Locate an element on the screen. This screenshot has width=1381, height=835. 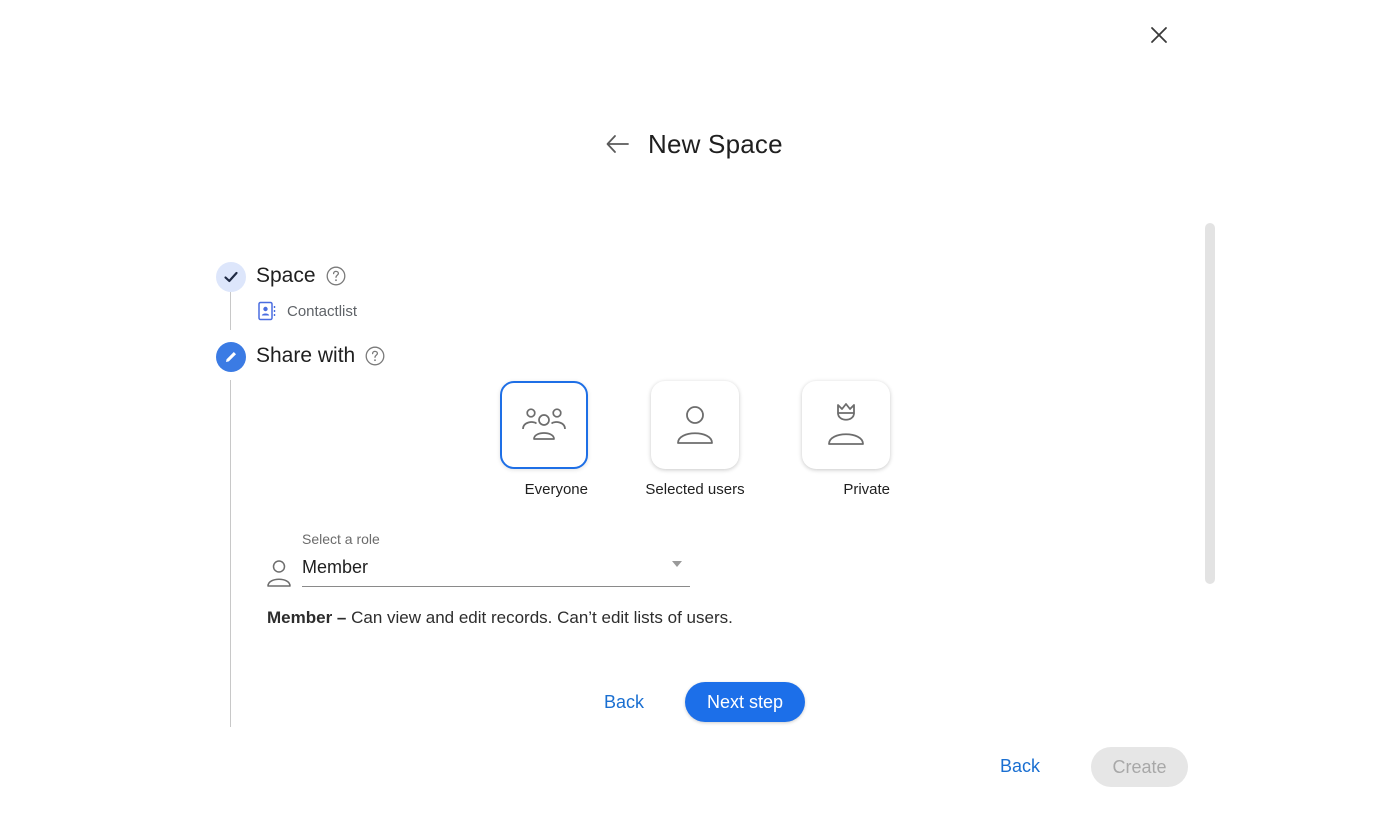
role-description-title: Member – is located at coordinates (307, 617).